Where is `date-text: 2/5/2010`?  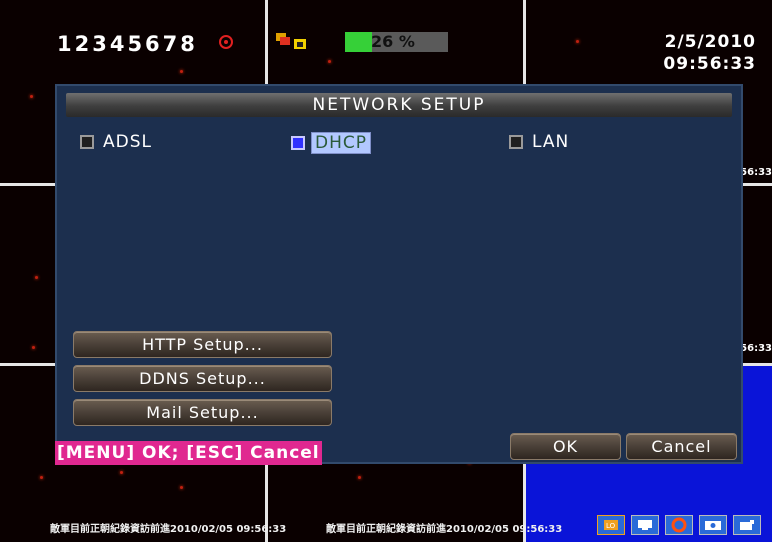
date-text: 2/5/2010 is located at coordinates (710, 42).